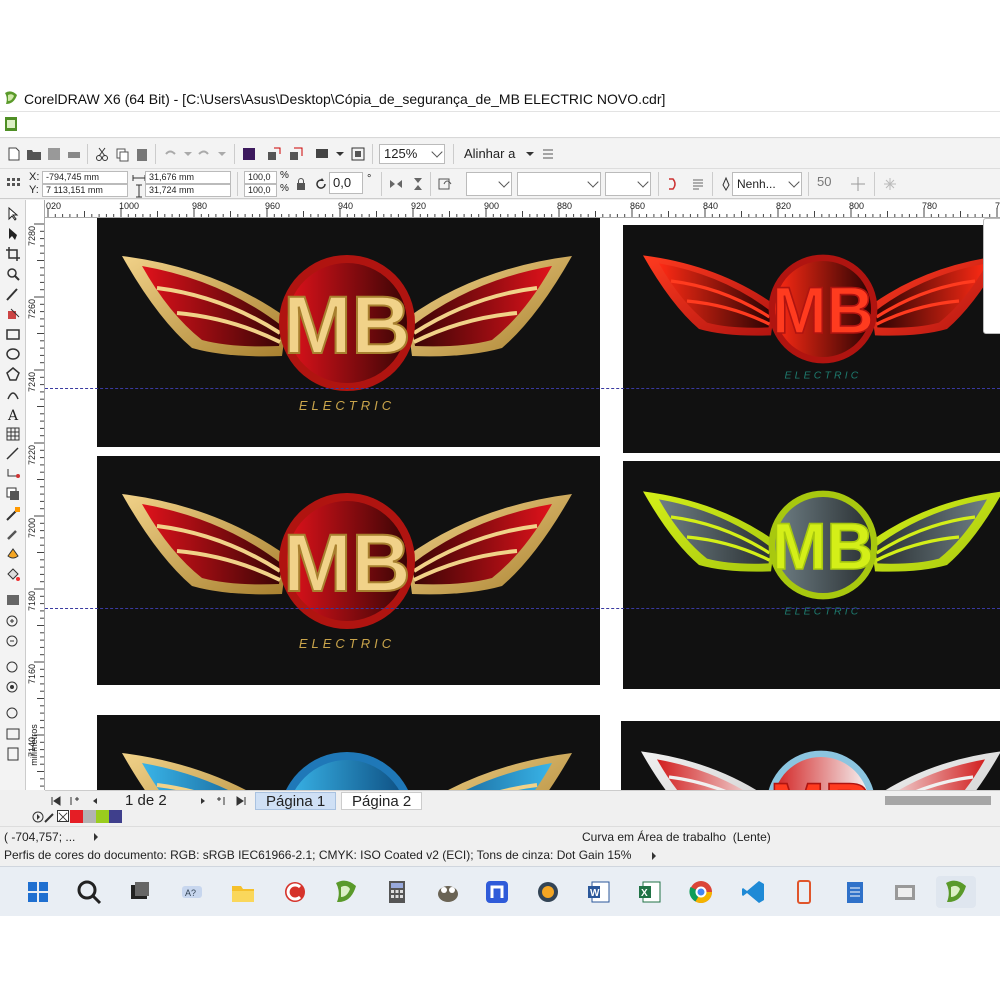  What do you see at coordinates (991, 276) in the screenshot?
I see `docker-panel` at bounding box center [991, 276].